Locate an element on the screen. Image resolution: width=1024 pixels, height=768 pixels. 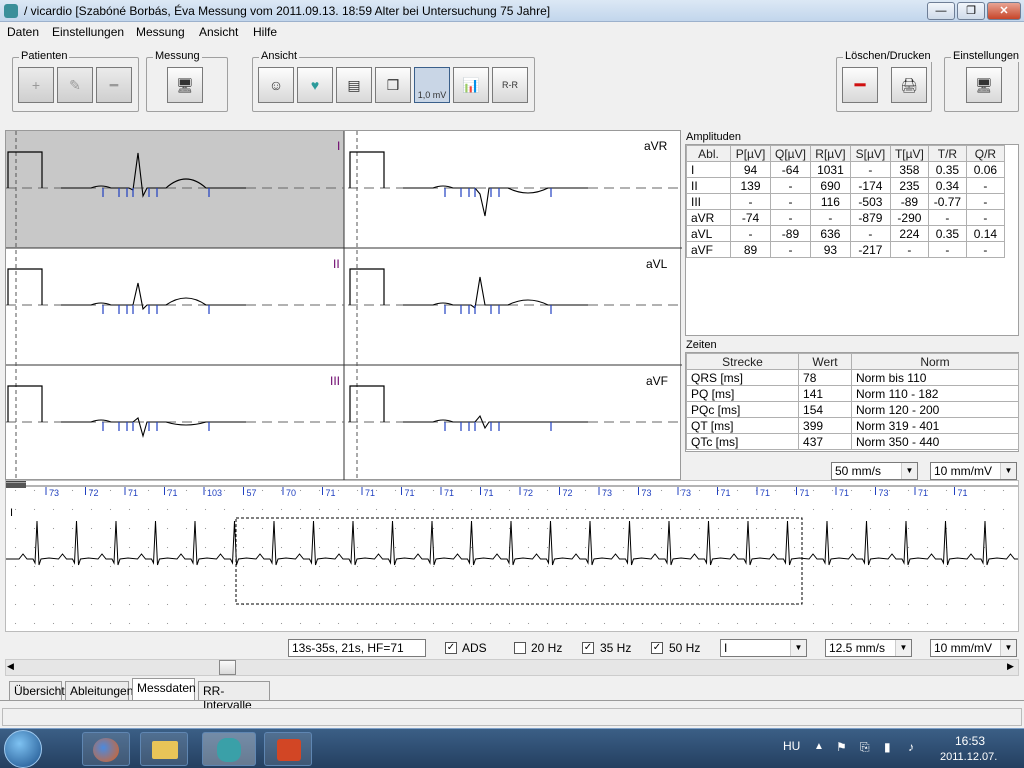
close-button: ✕ is located at coordinates (1004, 11).